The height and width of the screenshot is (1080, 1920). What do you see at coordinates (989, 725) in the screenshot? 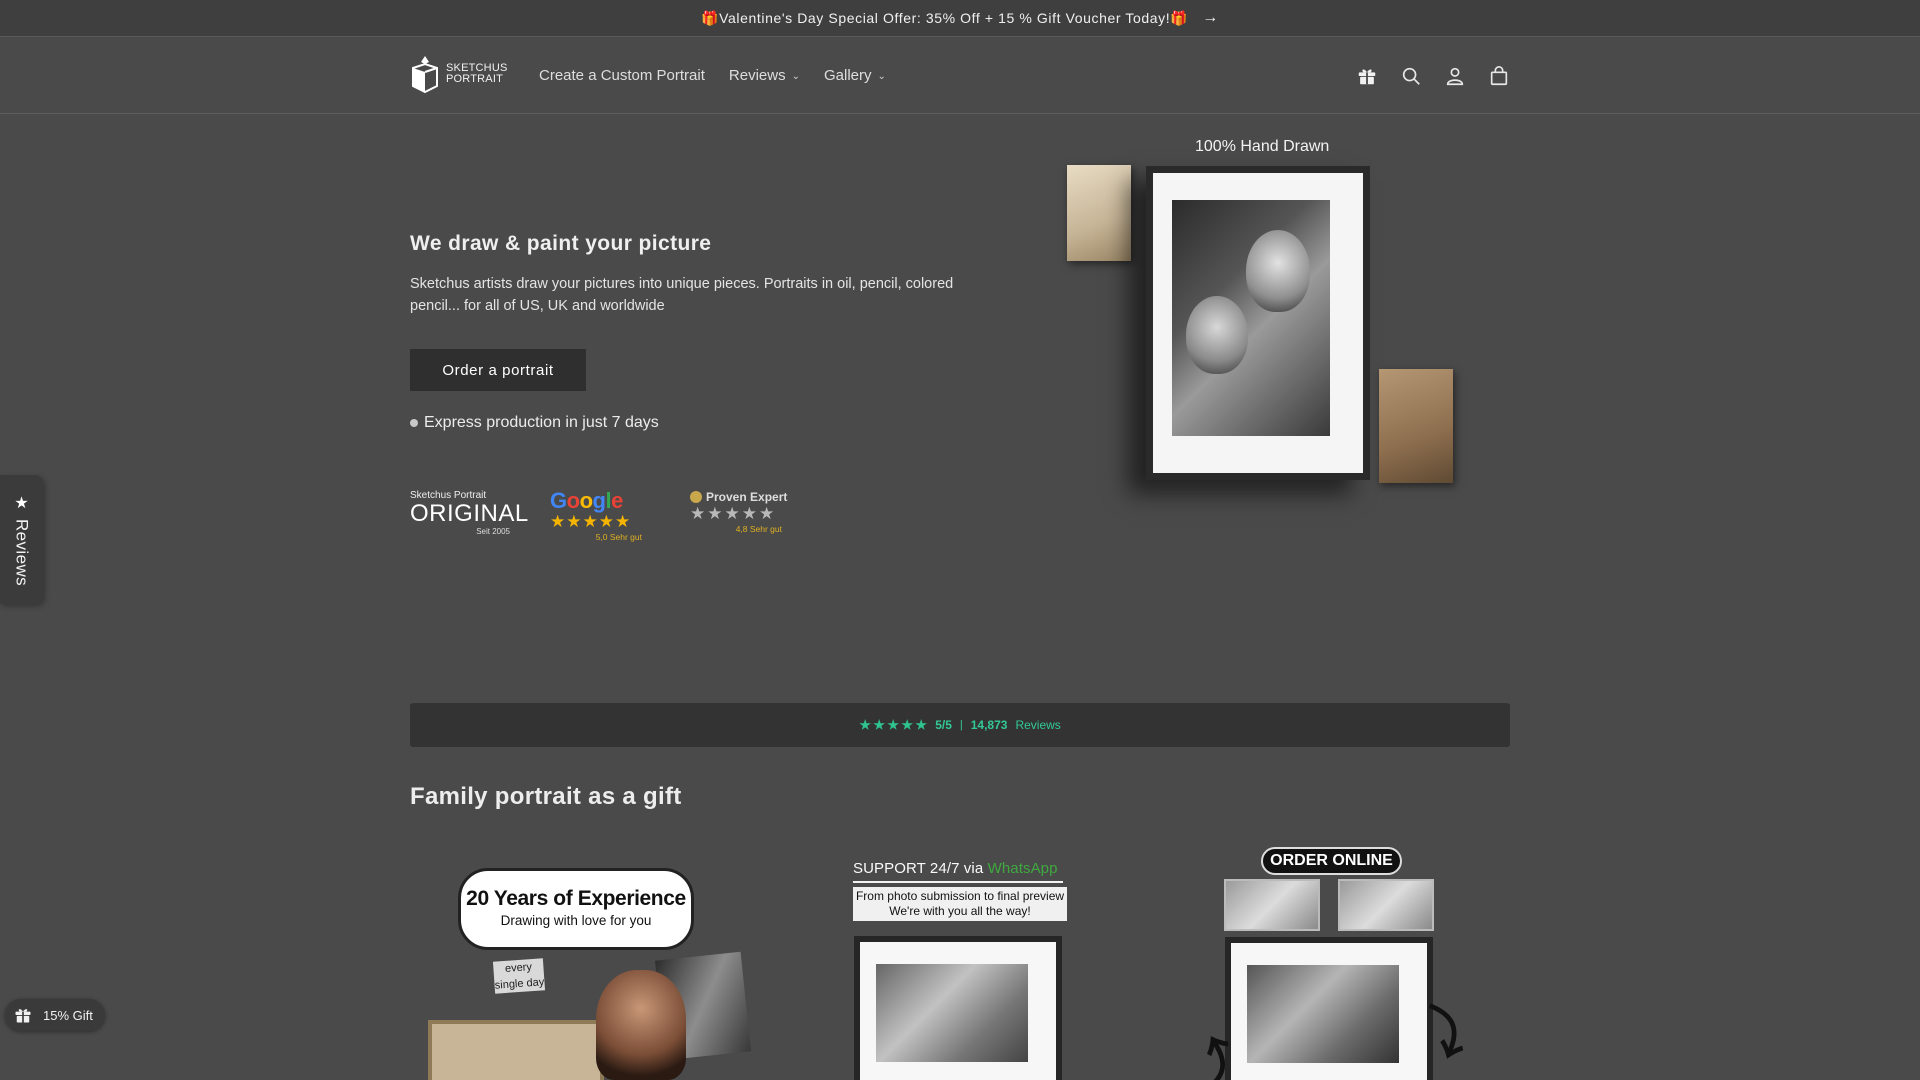
I see `review-count: 14,873` at bounding box center [989, 725].